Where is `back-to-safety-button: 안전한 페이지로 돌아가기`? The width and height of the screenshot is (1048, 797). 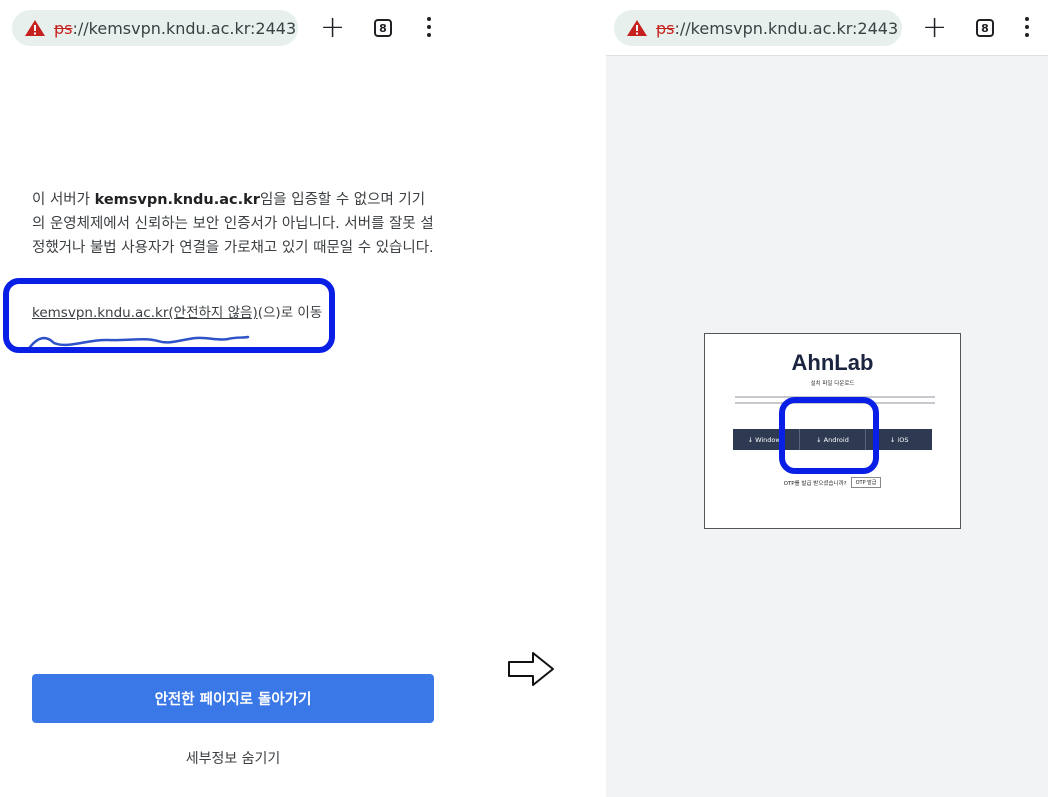
back-to-safety-button: 안전한 페이지로 돌아가기 is located at coordinates (233, 698).